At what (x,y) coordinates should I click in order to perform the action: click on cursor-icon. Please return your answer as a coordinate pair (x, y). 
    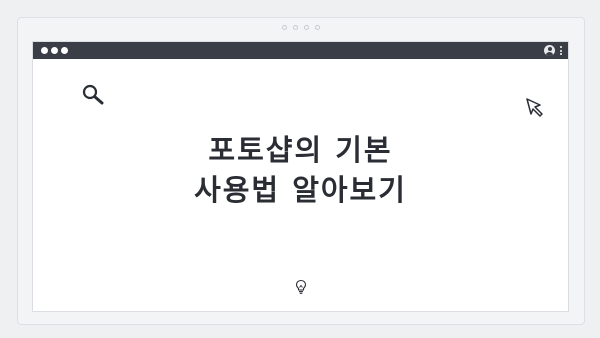
    Looking at the image, I should click on (534, 107).